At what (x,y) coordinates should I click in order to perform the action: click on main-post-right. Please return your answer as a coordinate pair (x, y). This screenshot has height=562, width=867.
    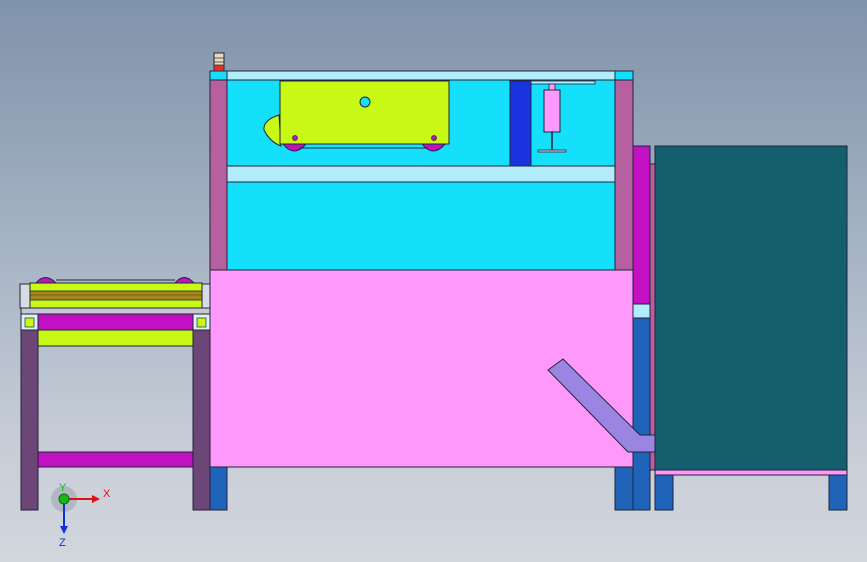
    Looking at the image, I should click on (624, 175).